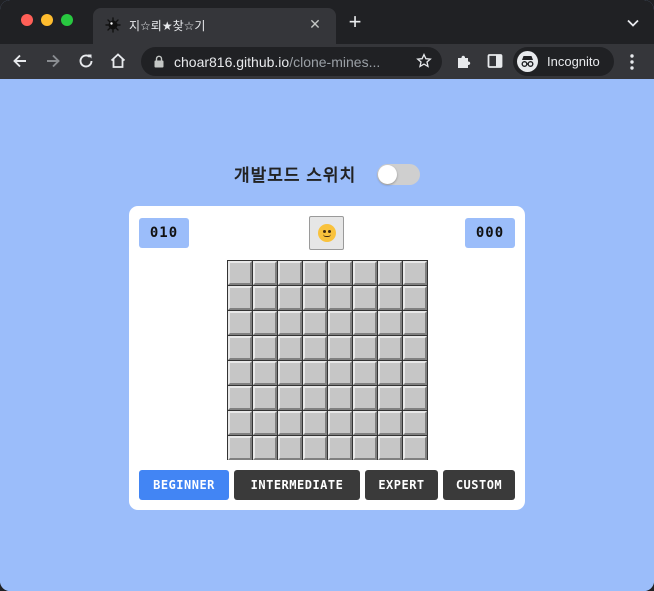 The image size is (654, 591). Describe the element at coordinates (355, 22) in the screenshot. I see `plus-icon: +` at that location.